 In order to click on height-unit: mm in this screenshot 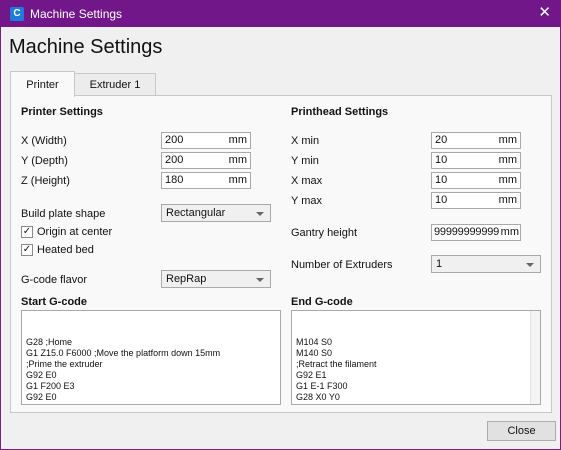, I will do `click(237, 180)`.